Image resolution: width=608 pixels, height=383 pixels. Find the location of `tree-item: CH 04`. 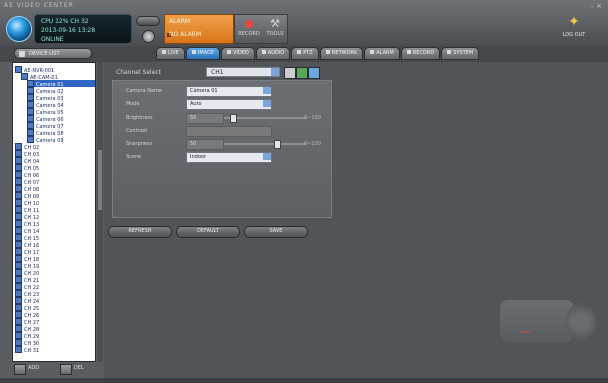

tree-item: CH 04 is located at coordinates (55, 161).